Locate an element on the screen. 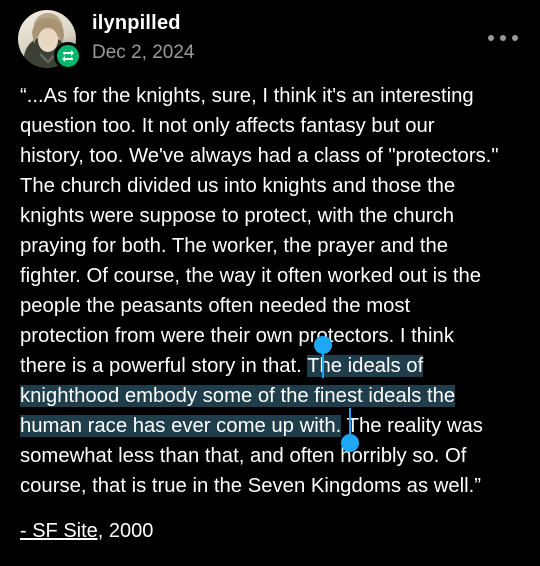 The image size is (540, 566). more-options-button is located at coordinates (503, 38).